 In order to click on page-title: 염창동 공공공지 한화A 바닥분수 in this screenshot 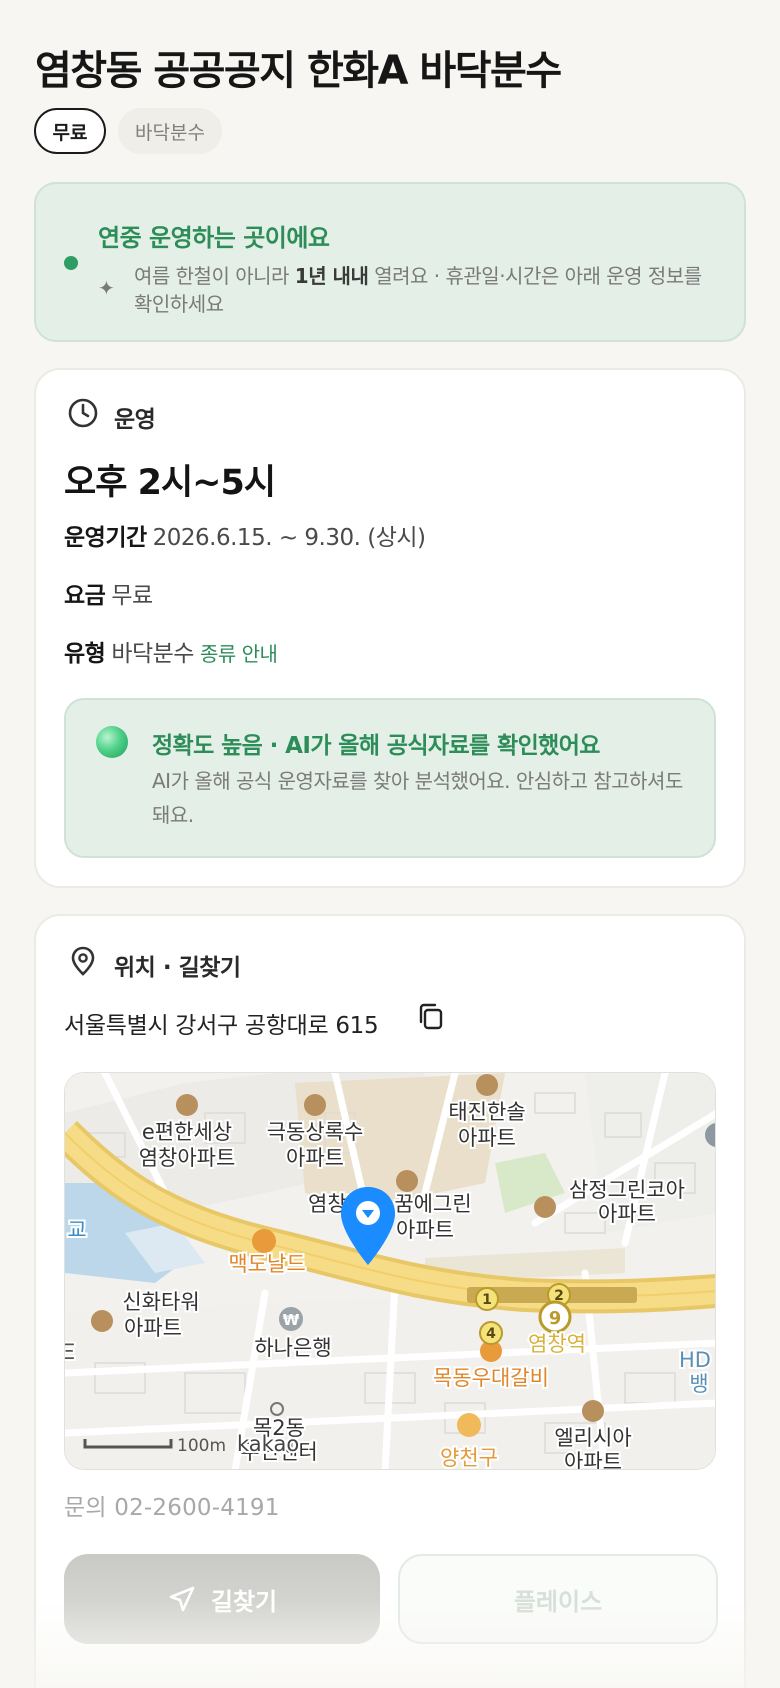, I will do `click(298, 71)`.